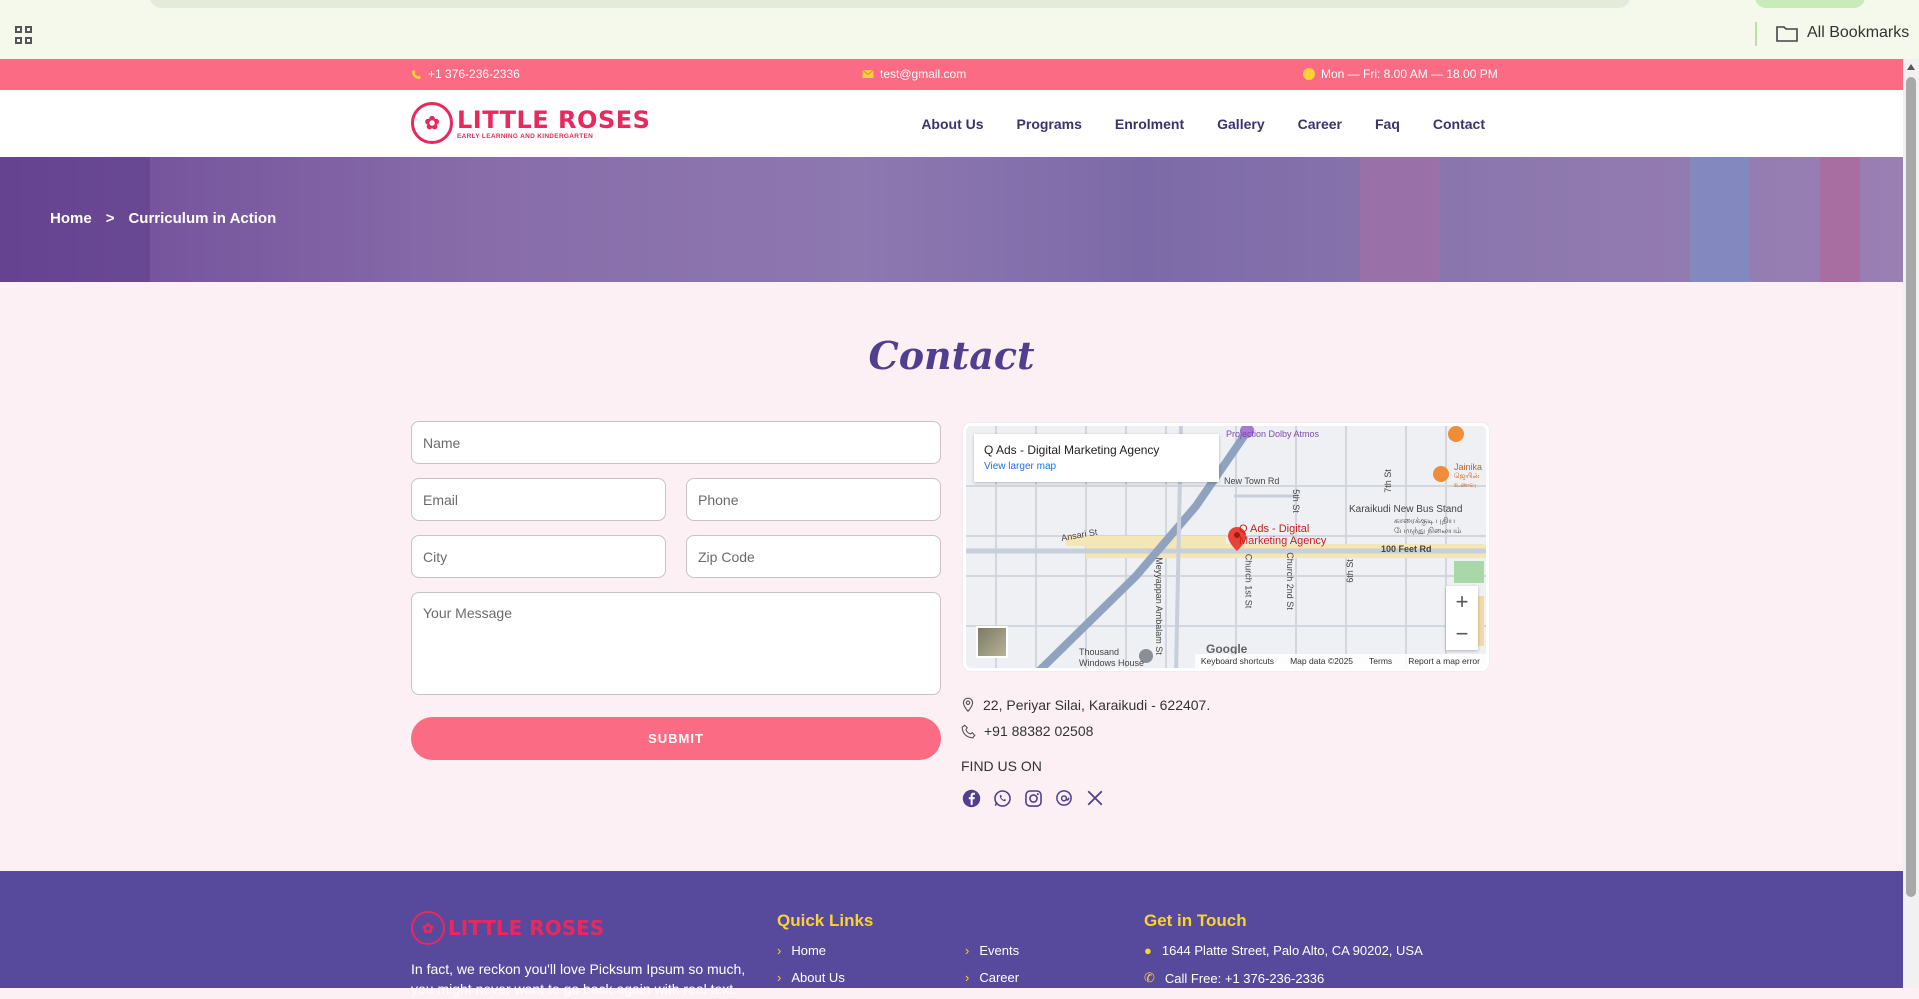 This screenshot has height=999, width=1919. What do you see at coordinates (951, 355) in the screenshot?
I see `page-title: Contact` at bounding box center [951, 355].